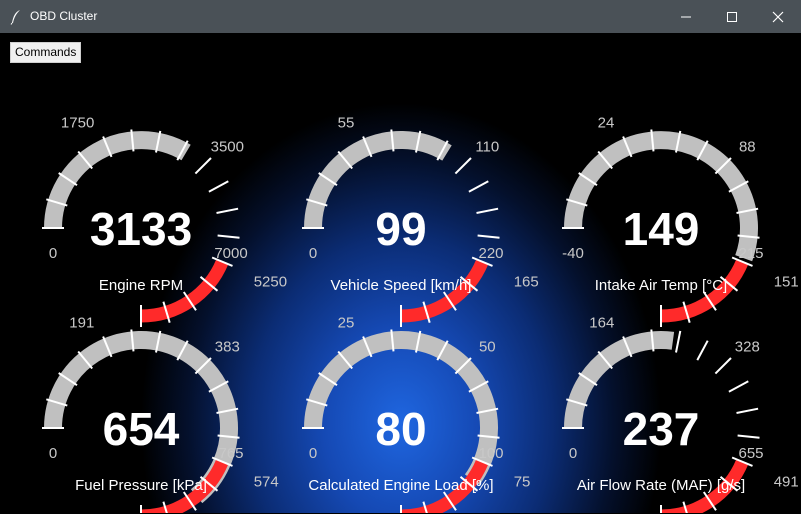 This screenshot has height=514, width=801. Describe the element at coordinates (227, 147) in the screenshot. I see `gauge-scale-label: 3500` at that location.